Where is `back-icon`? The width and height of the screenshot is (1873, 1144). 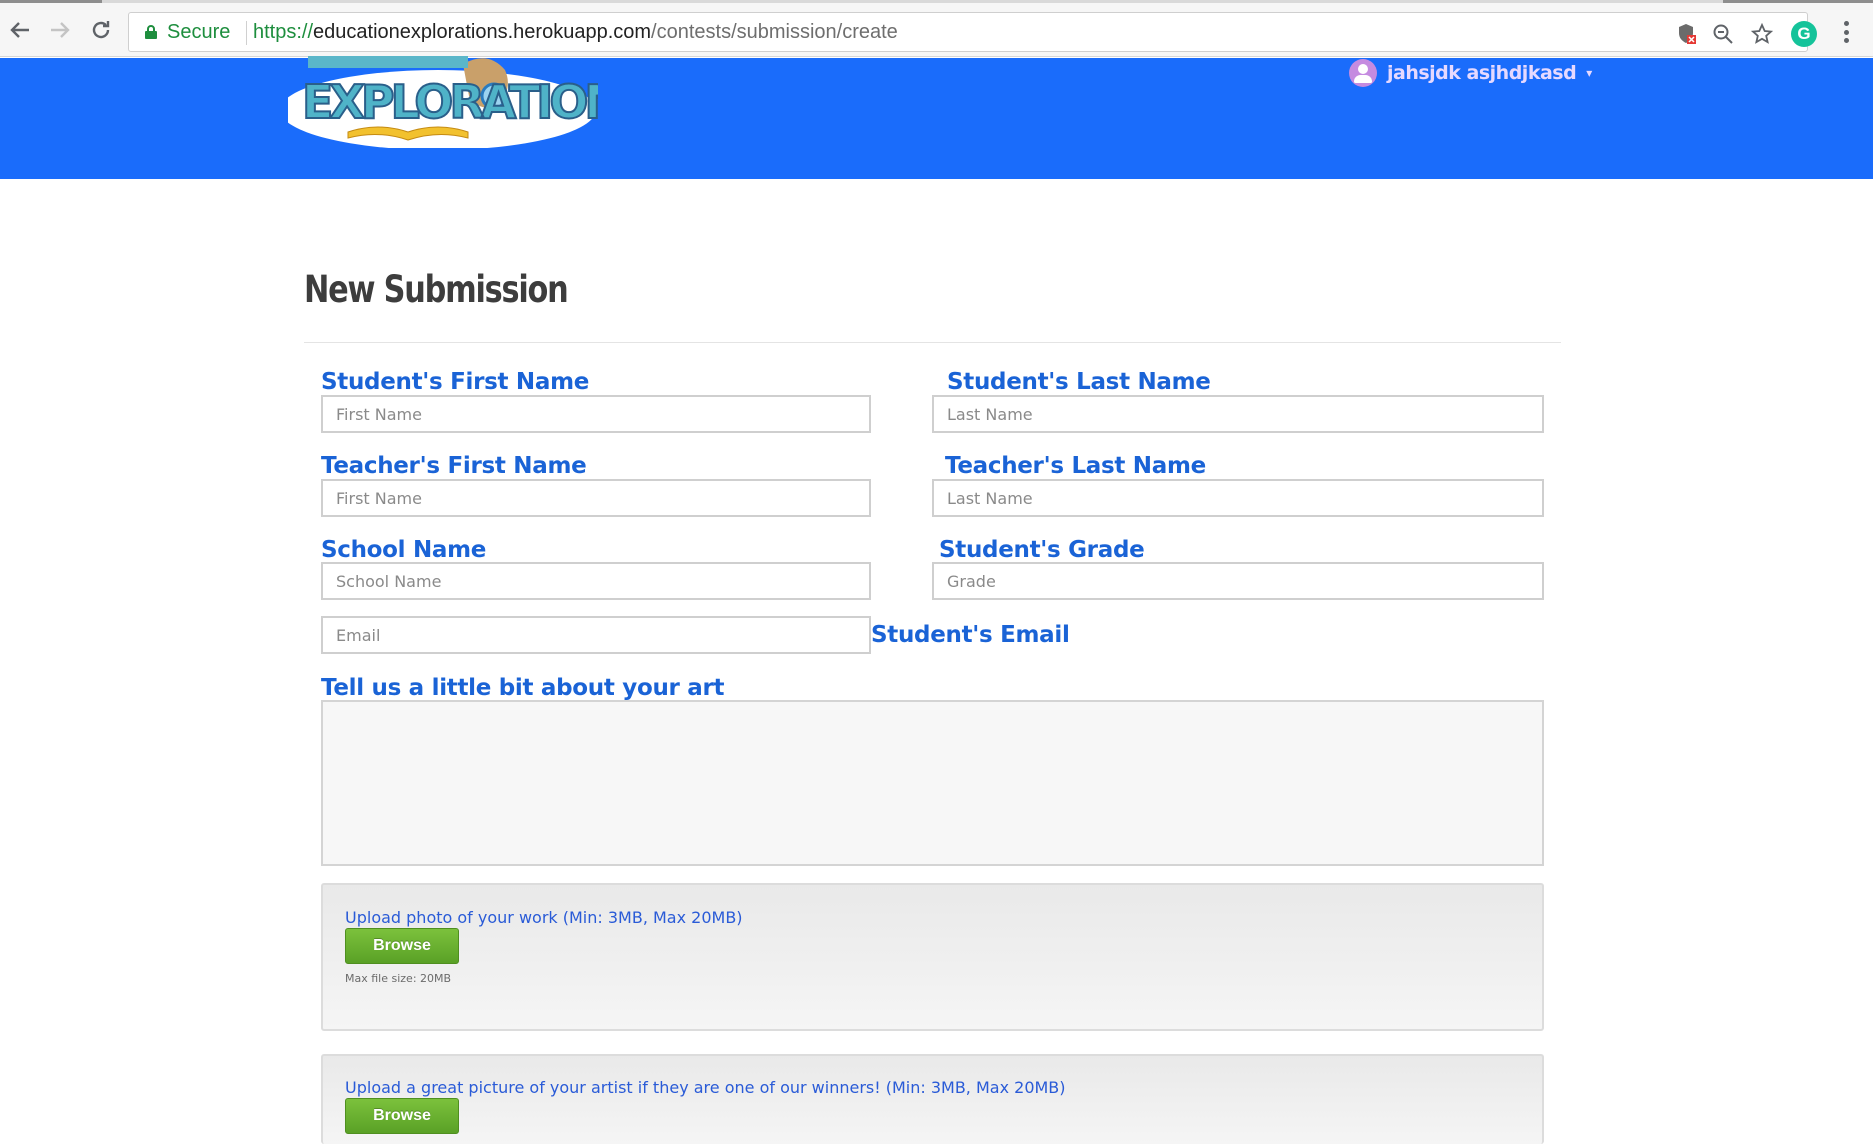 back-icon is located at coordinates (20, 30).